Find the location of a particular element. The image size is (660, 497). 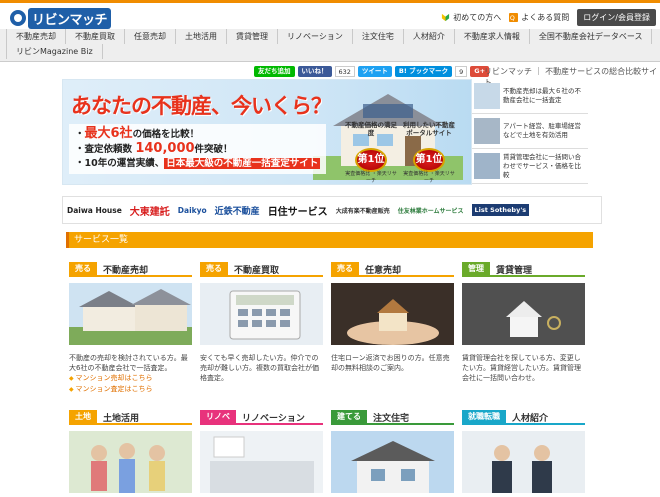

tweet-button: ツイート is located at coordinates (374, 71).